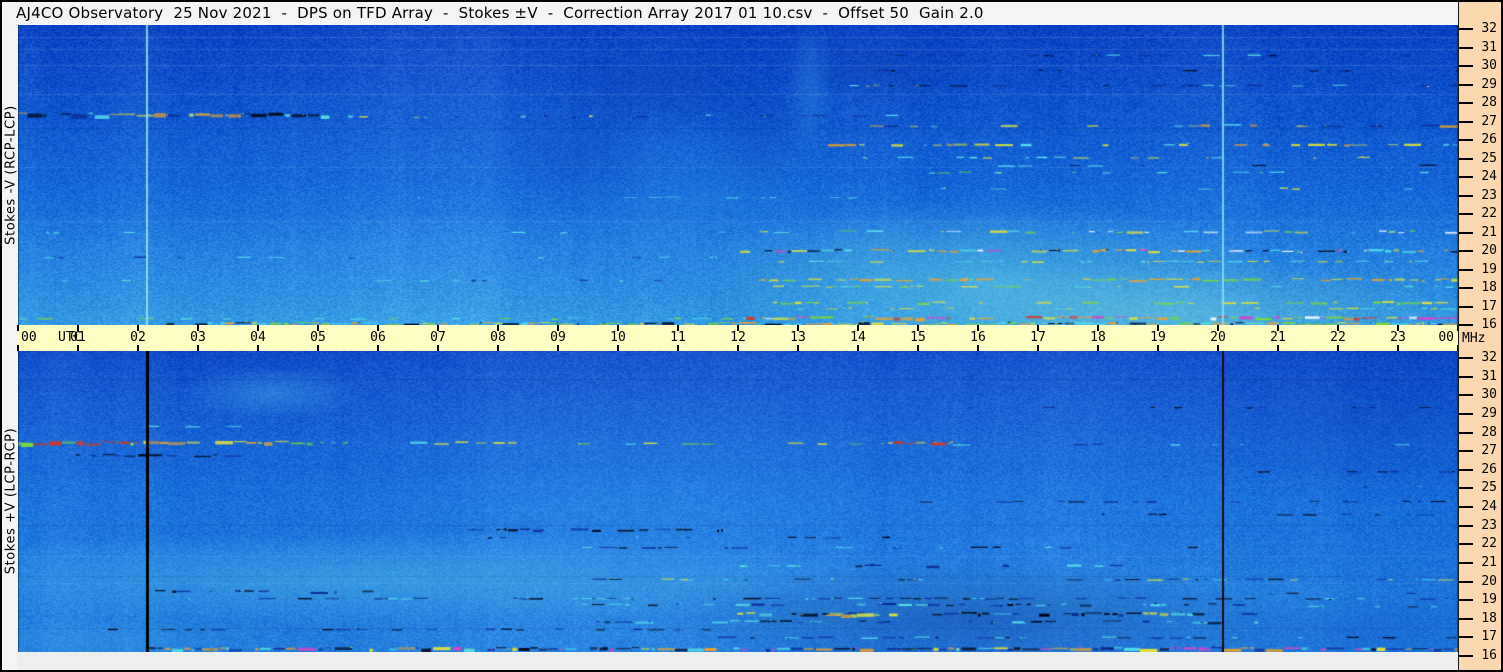 Image resolution: width=1503 pixels, height=672 pixels. Describe the element at coordinates (1398, 337) in the screenshot. I see `time-label-23: 23` at that location.